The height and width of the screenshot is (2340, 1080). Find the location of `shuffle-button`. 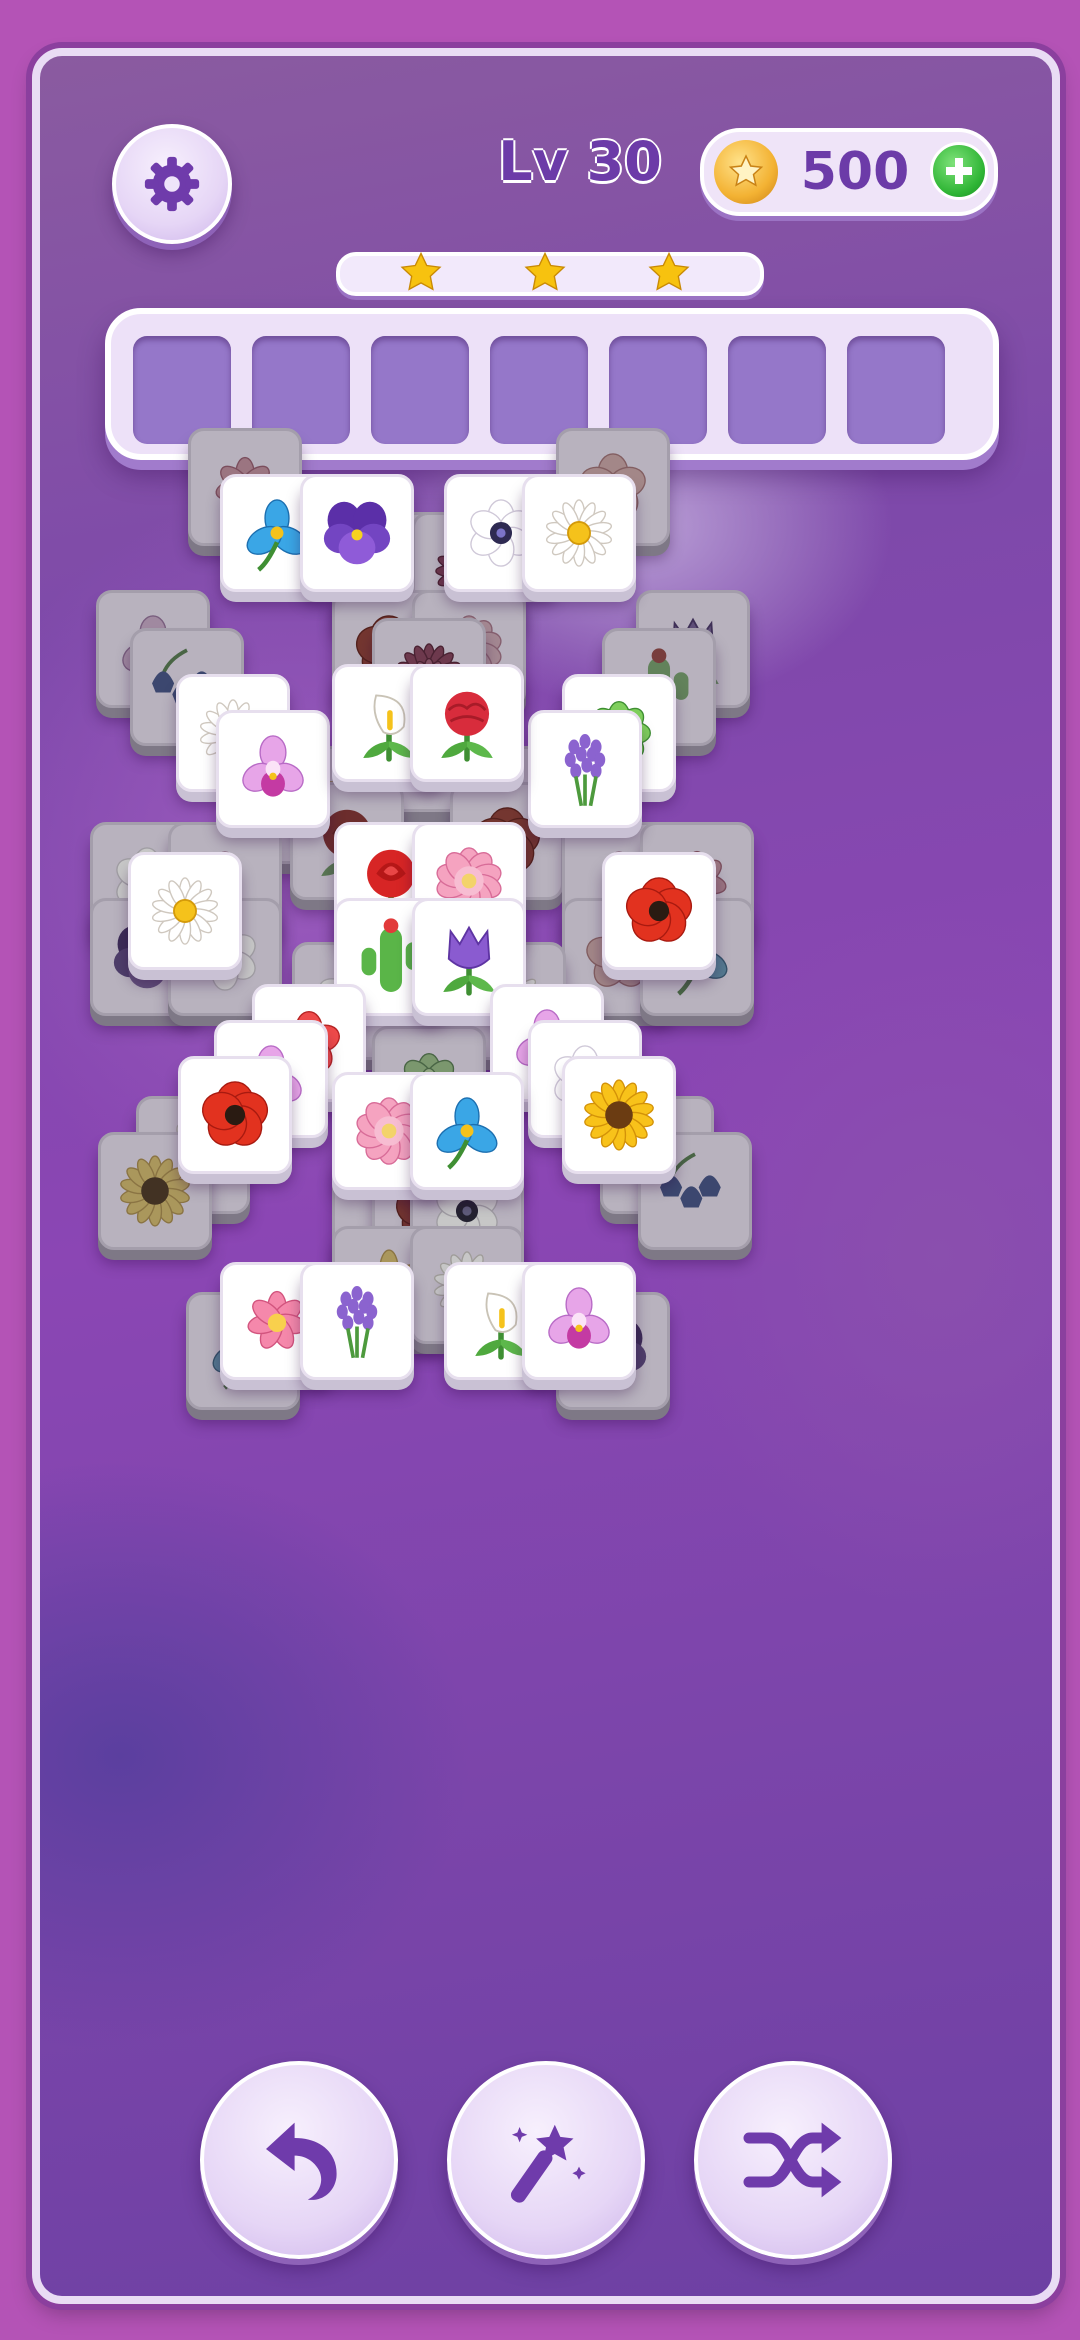

shuffle-button is located at coordinates (793, 2160).